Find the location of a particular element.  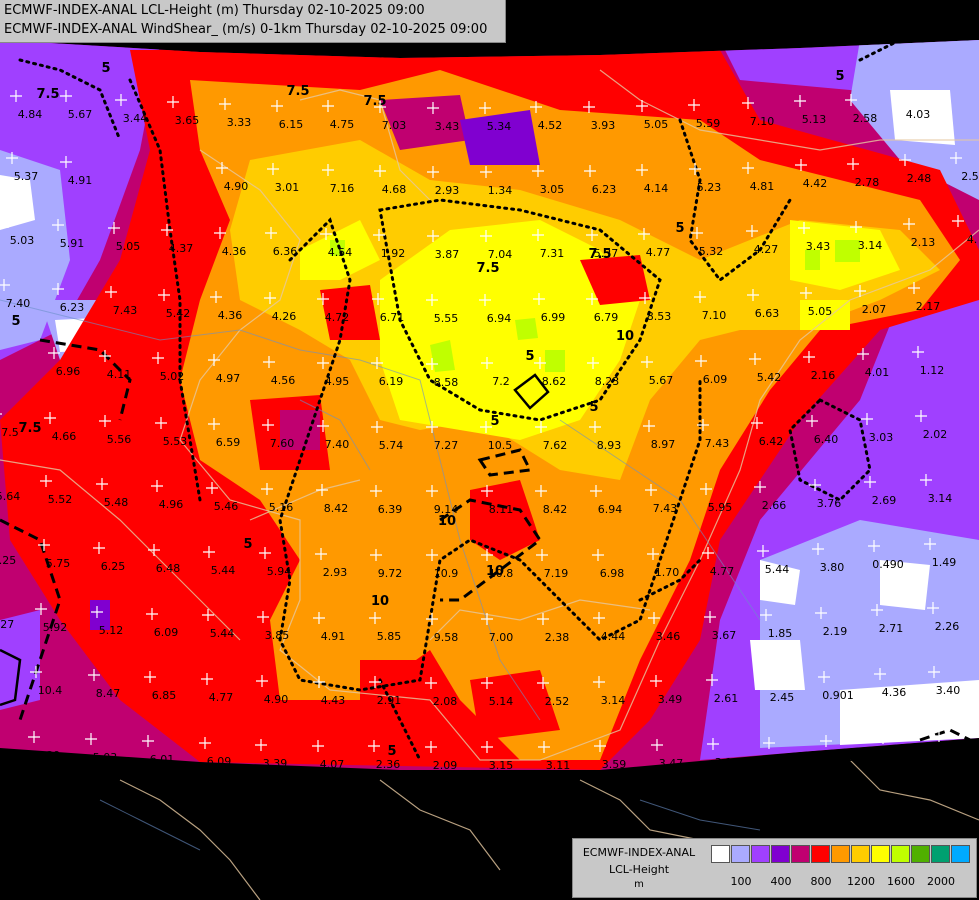

station-value-label: 5.03 is located at coordinates (105, 757).